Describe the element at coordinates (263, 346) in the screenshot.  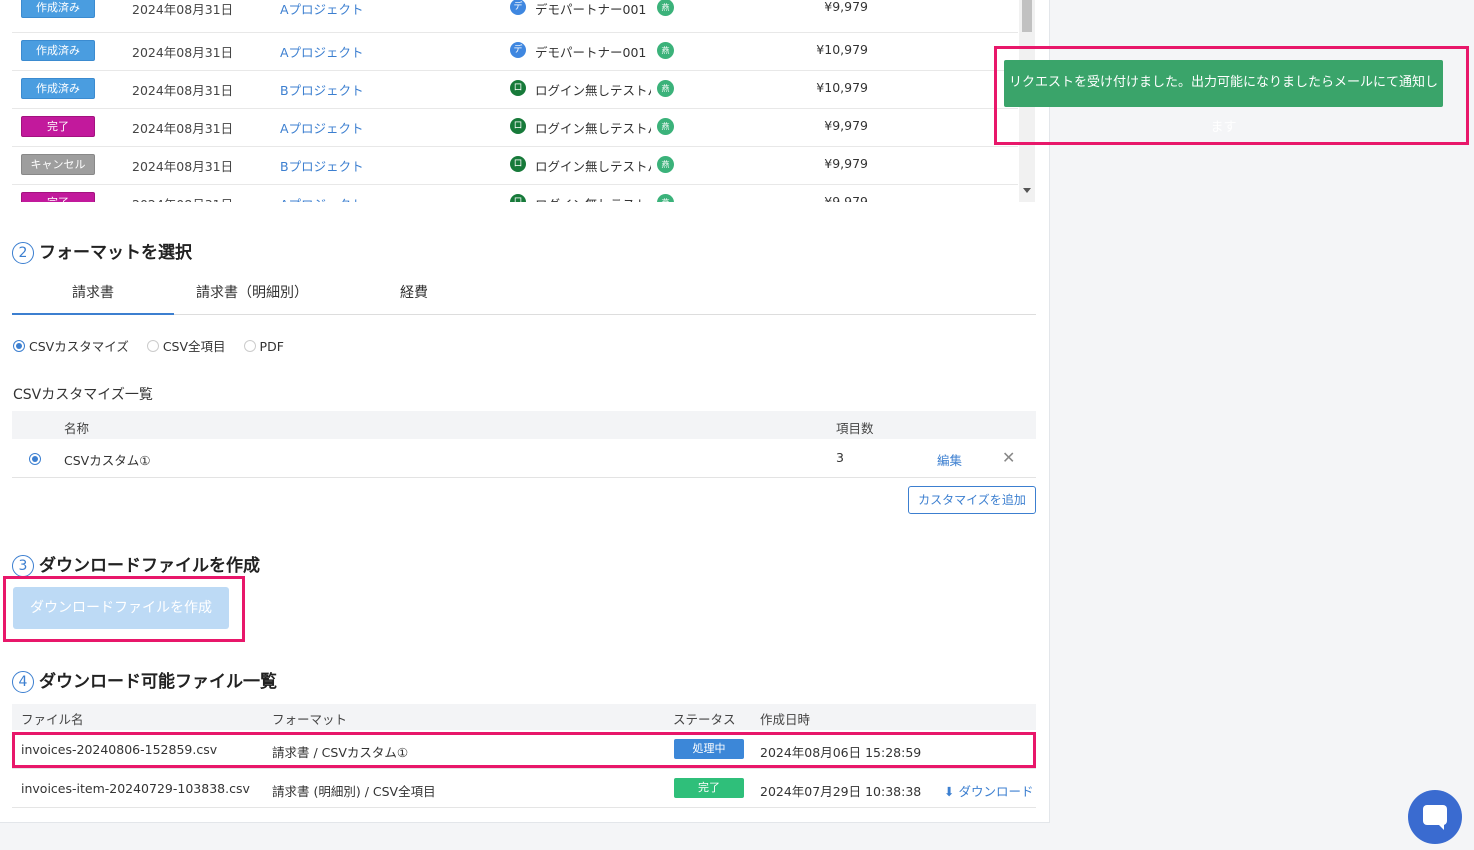
I see `radio-pdf: PDF` at that location.